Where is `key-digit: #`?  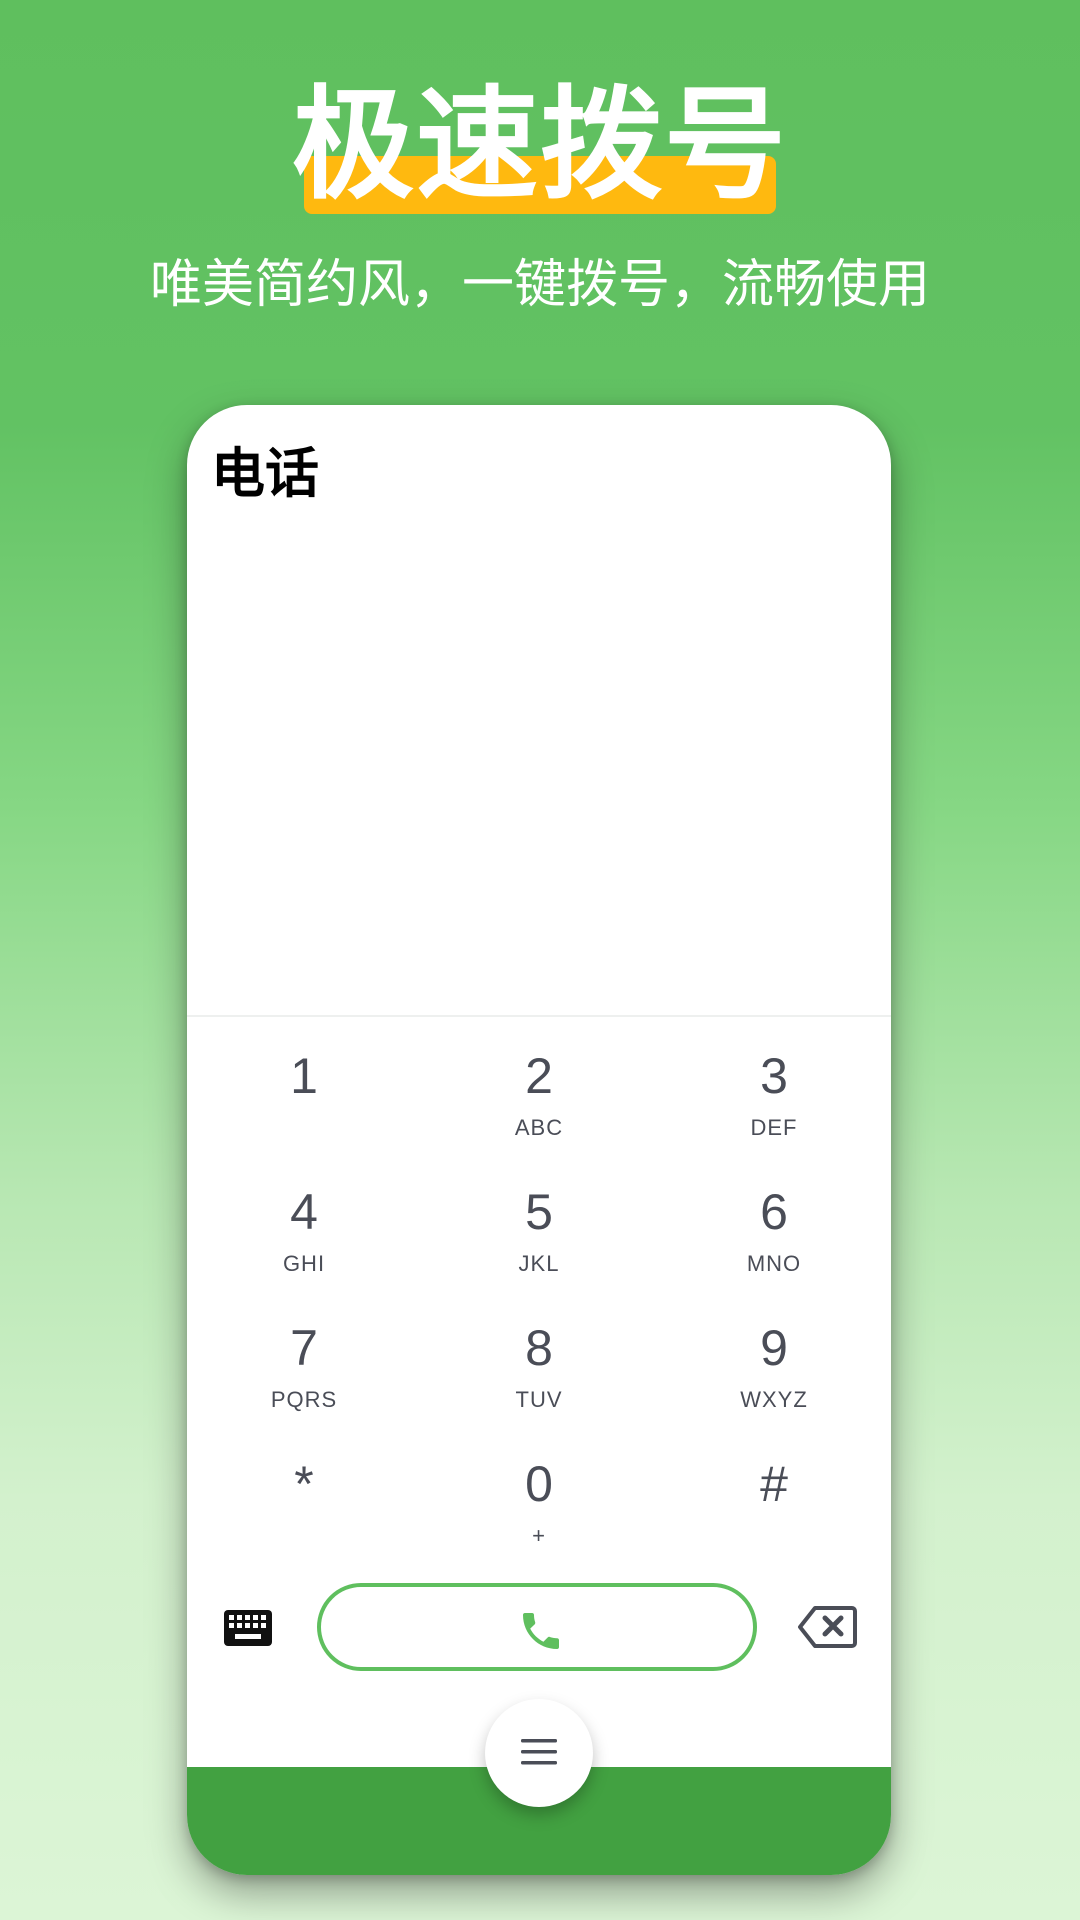 key-digit: # is located at coordinates (774, 1484).